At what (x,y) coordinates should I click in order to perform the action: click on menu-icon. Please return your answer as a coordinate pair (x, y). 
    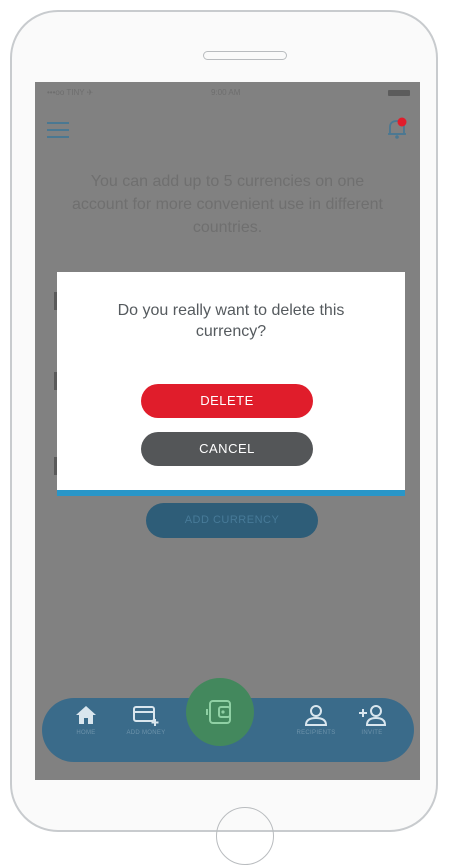
    Looking at the image, I should click on (58, 130).